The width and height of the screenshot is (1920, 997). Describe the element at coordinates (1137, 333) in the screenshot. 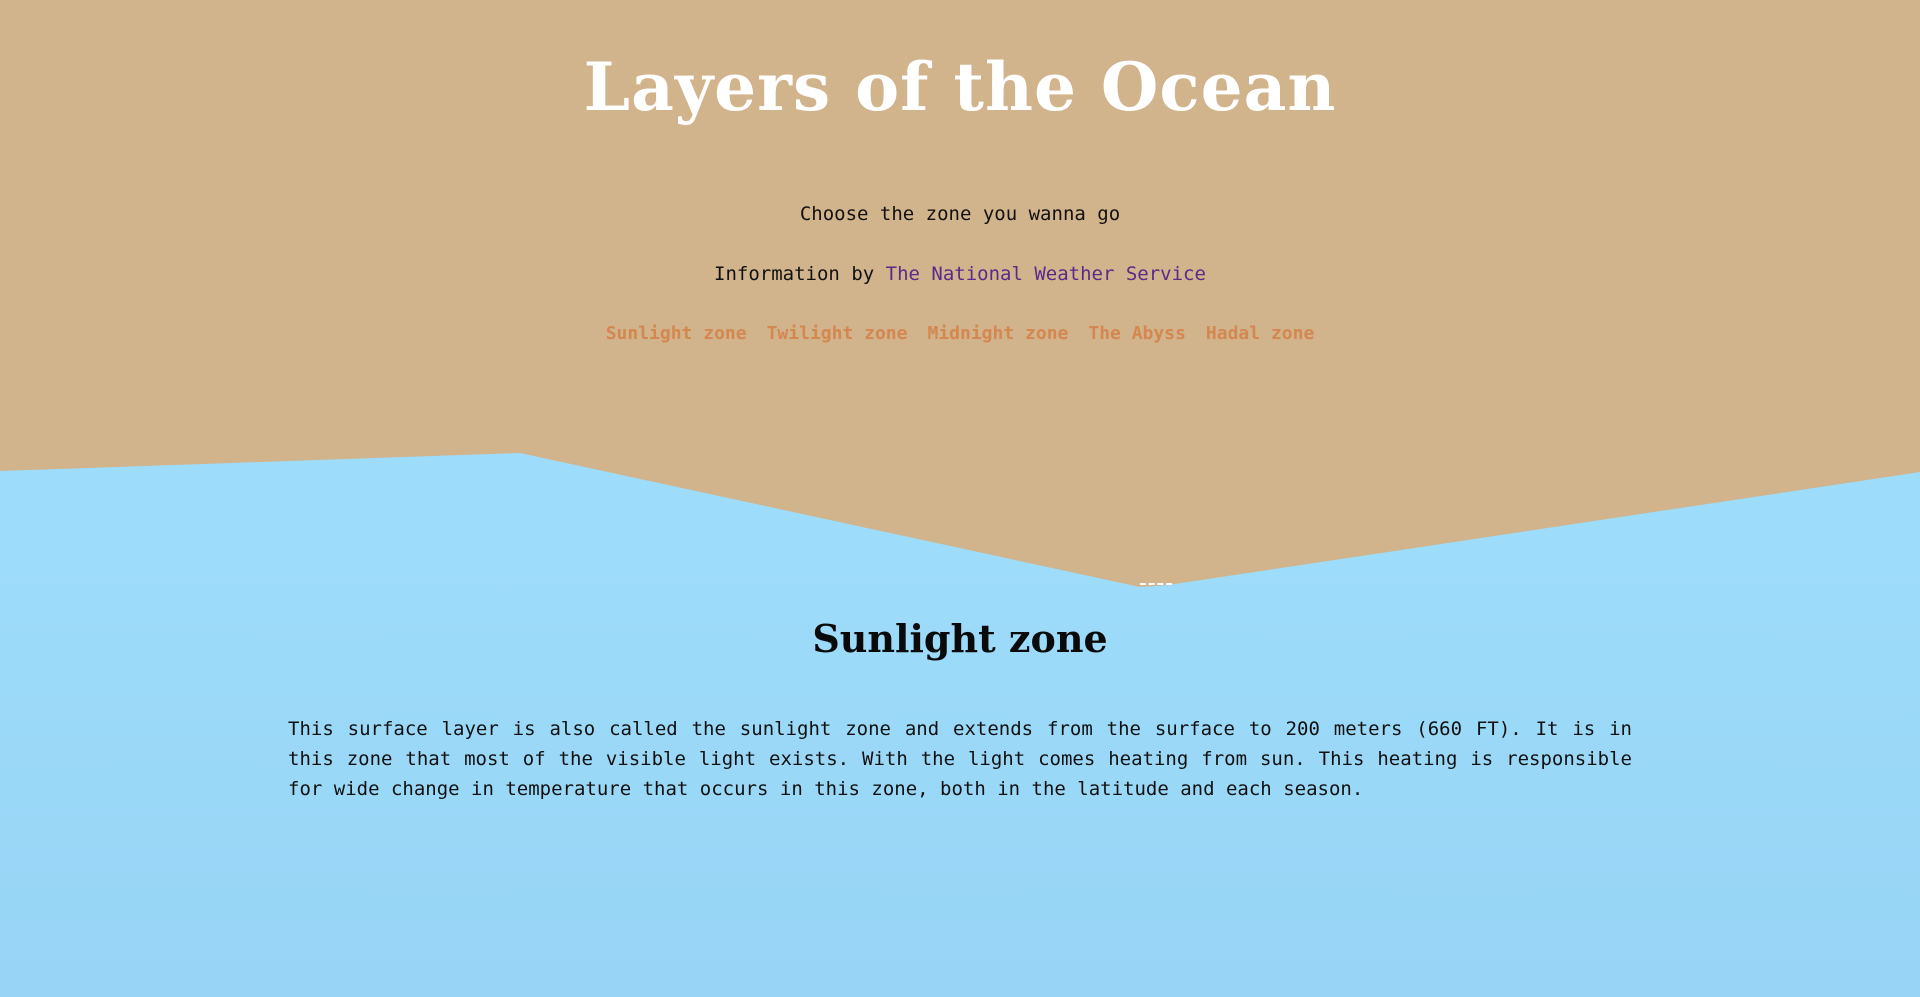

I see `nav-link-the-abyss: The Abyss` at that location.